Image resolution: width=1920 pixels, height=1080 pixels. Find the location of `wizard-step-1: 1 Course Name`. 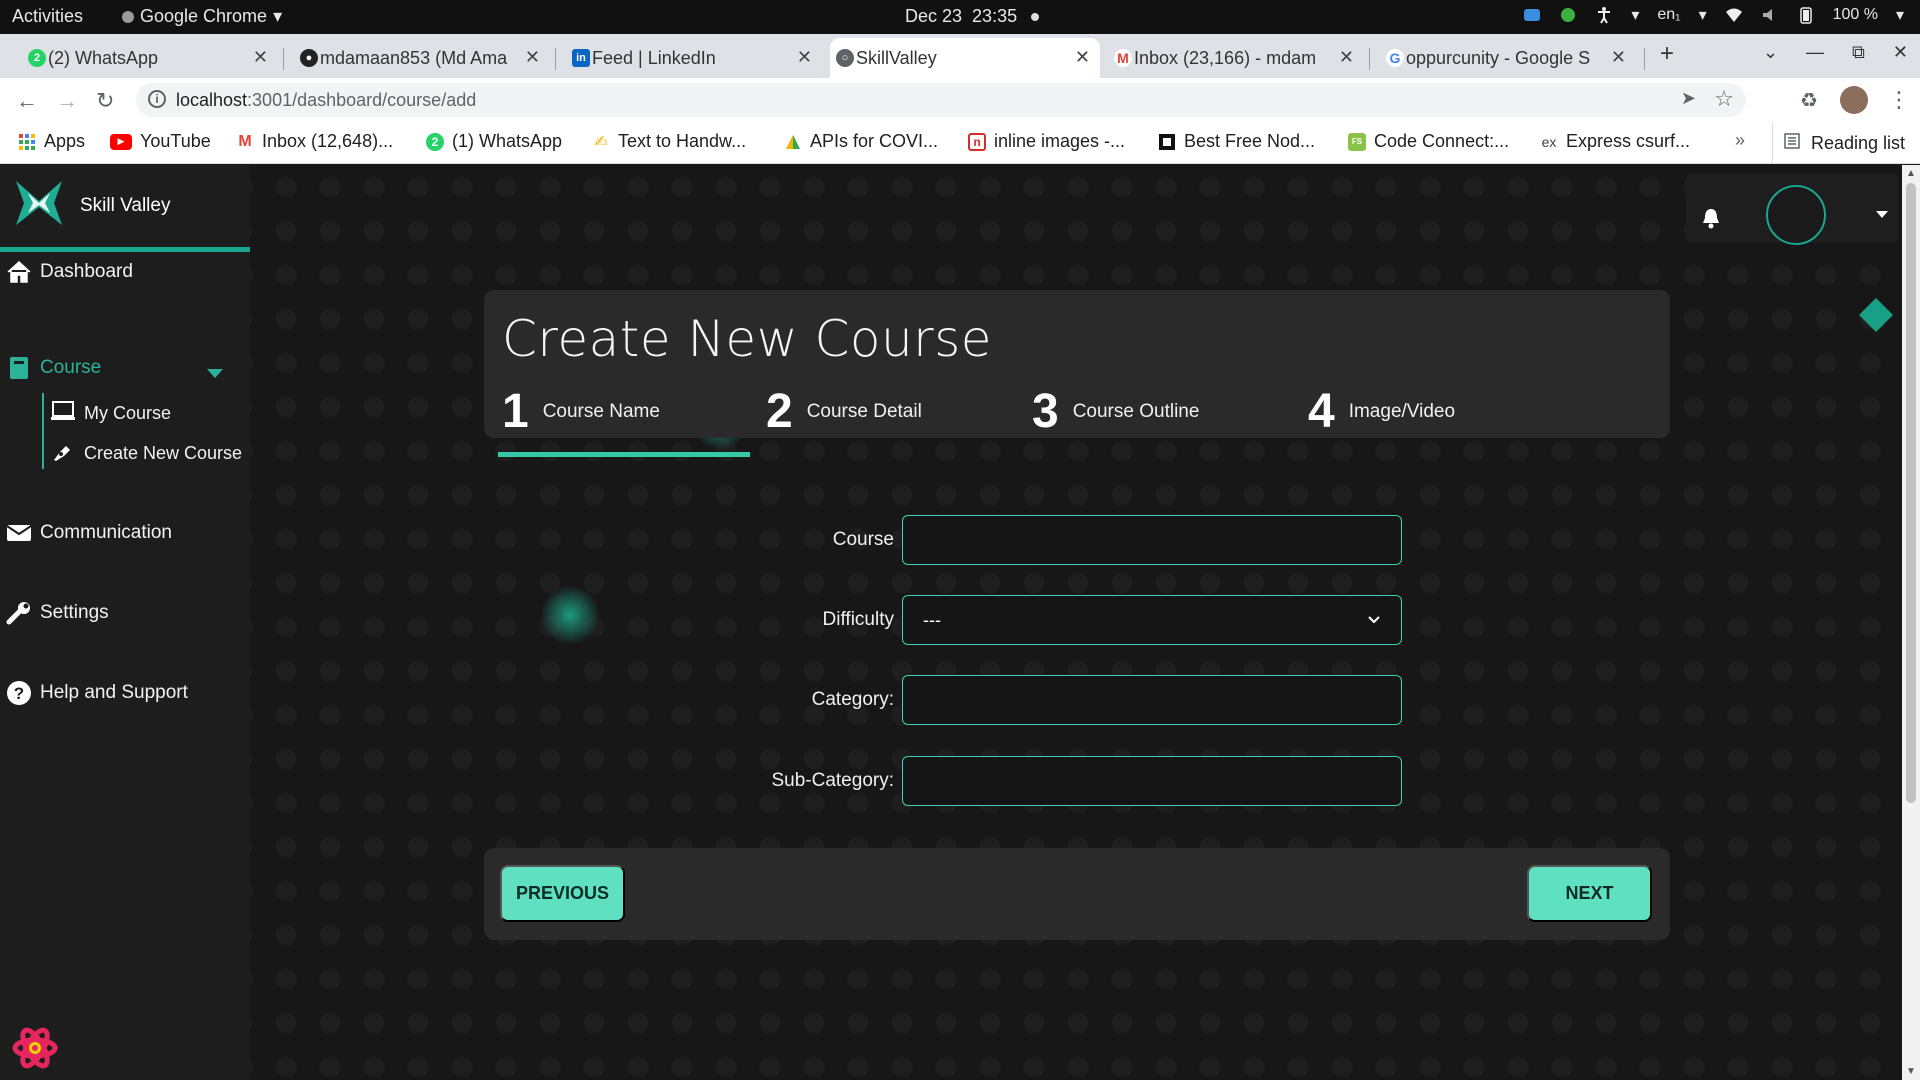

wizard-step-1: 1 Course Name is located at coordinates (581, 412).